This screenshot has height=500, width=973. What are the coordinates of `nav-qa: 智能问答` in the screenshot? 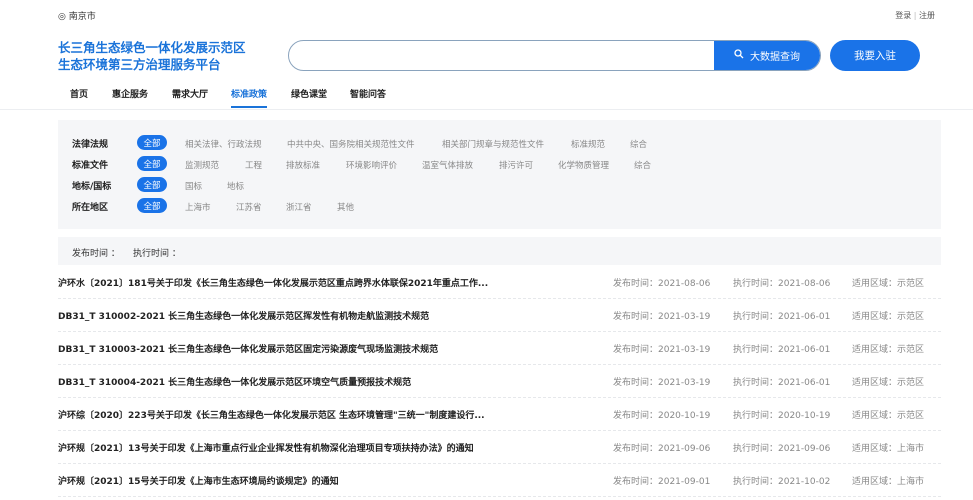 It's located at (368, 93).